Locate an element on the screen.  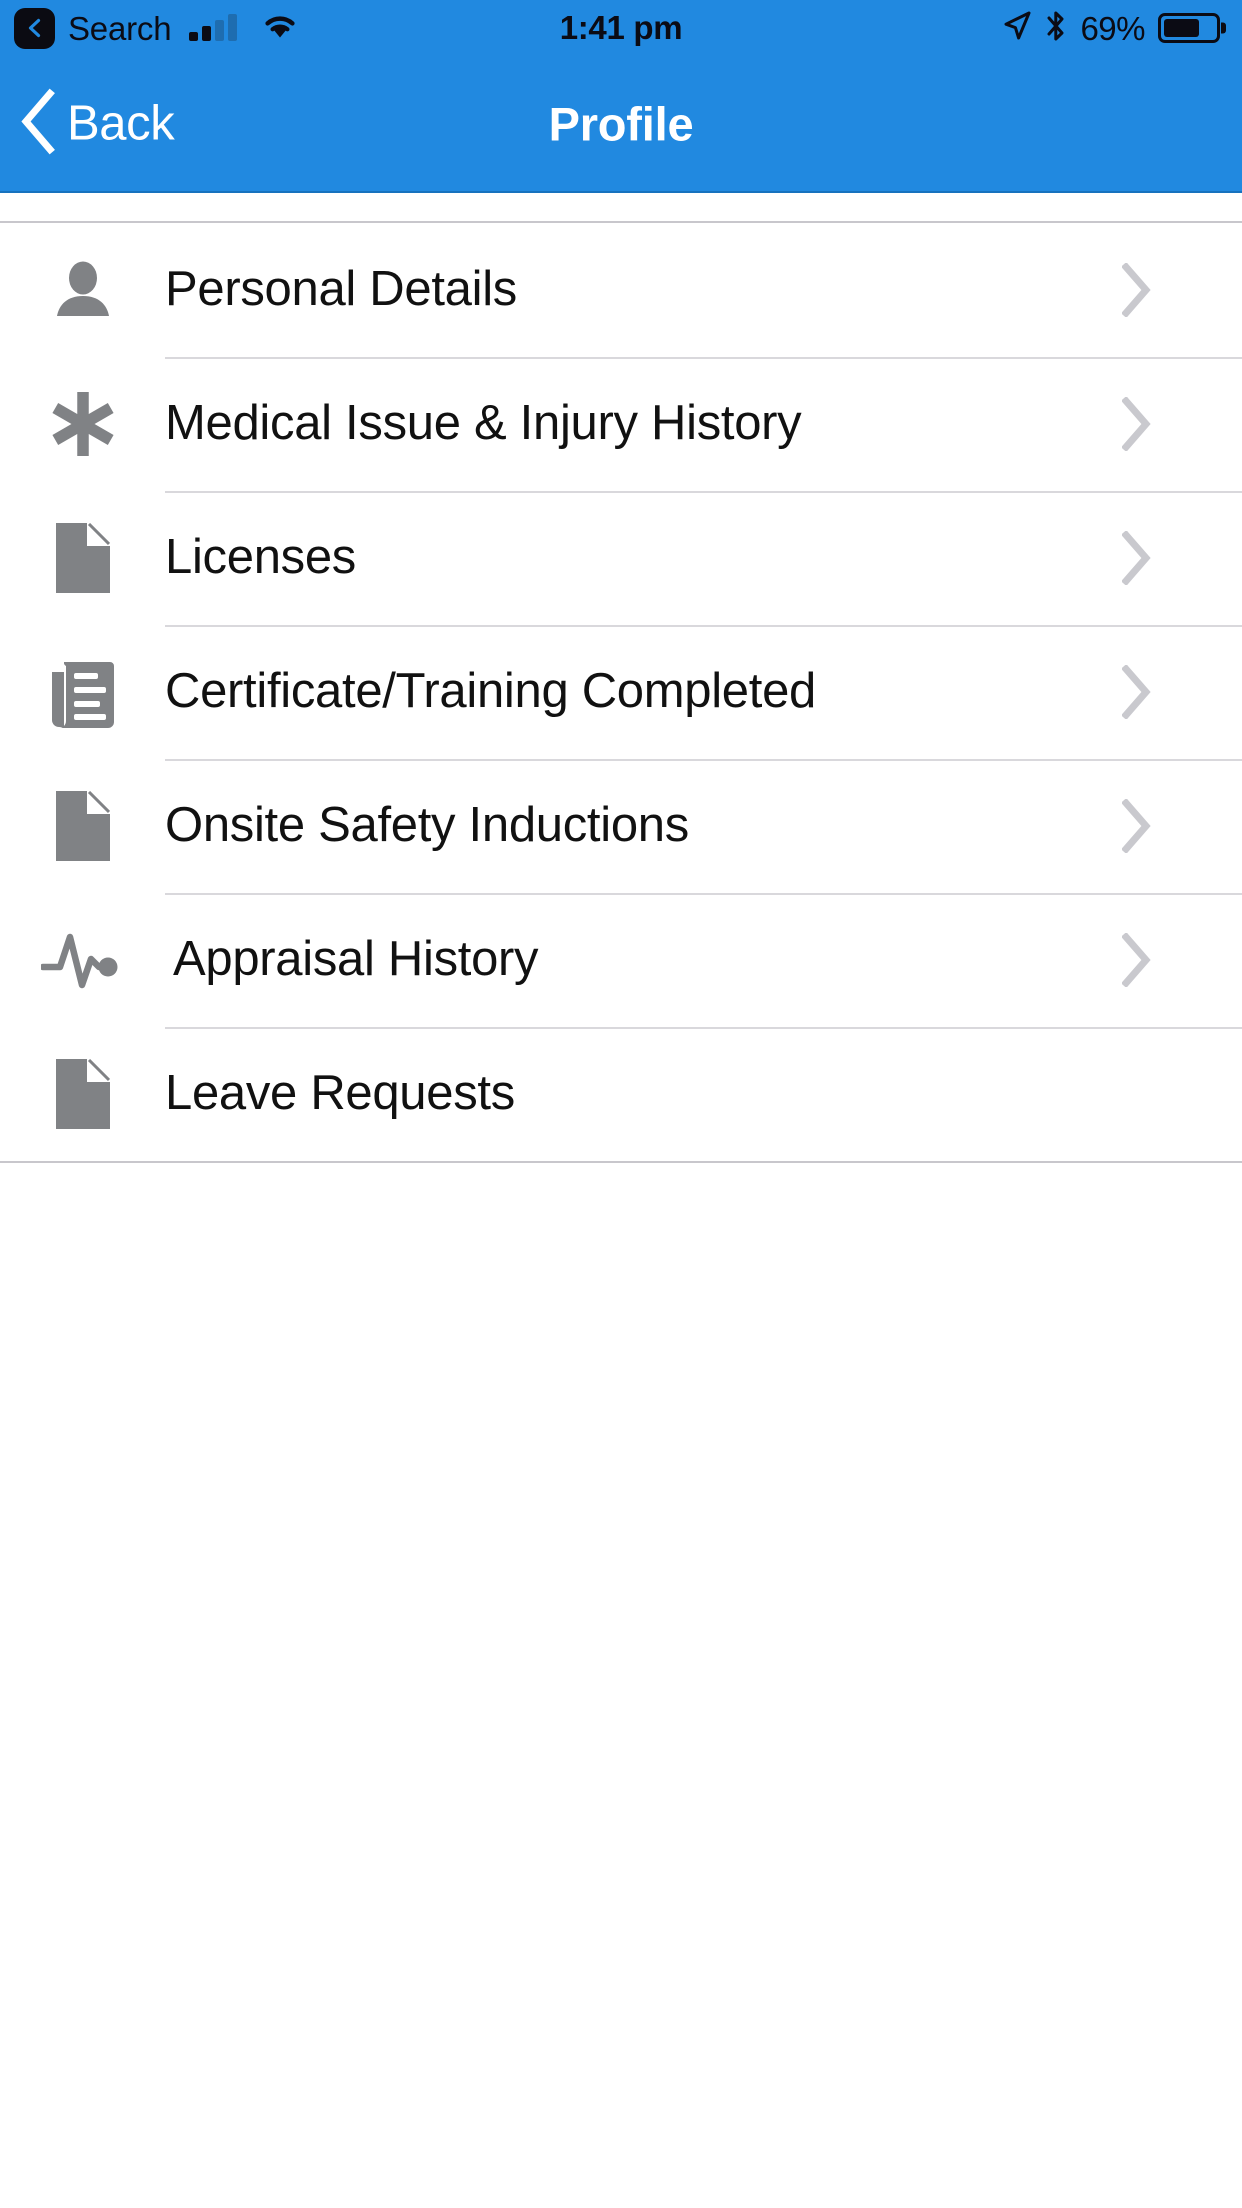
certificate-lines-icon is located at coordinates (82, 692).